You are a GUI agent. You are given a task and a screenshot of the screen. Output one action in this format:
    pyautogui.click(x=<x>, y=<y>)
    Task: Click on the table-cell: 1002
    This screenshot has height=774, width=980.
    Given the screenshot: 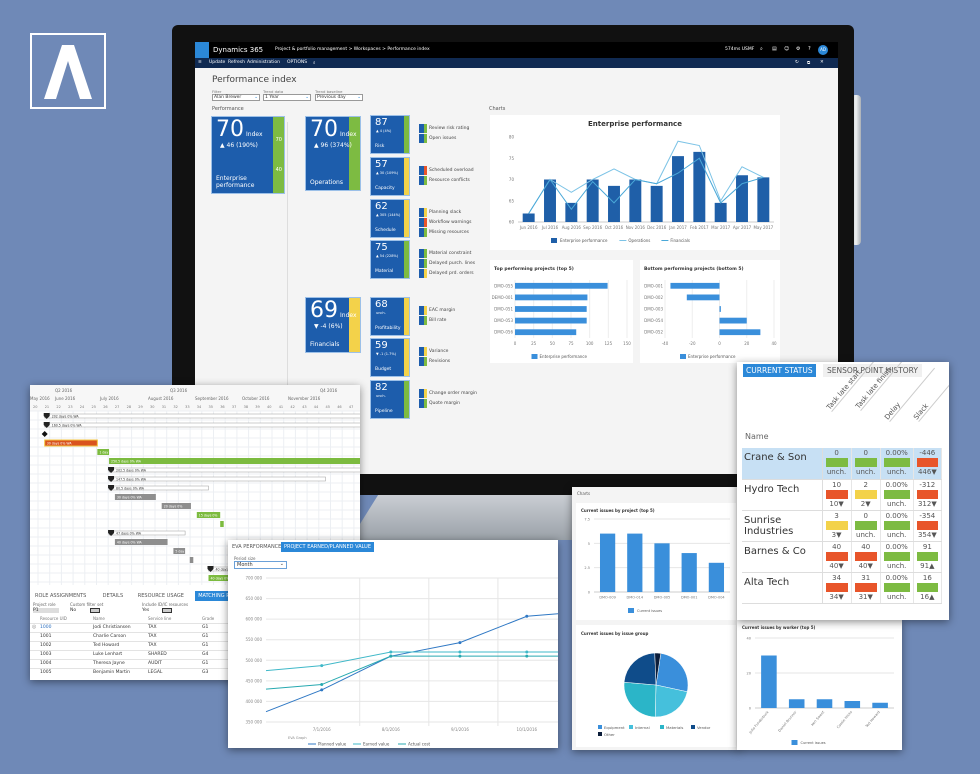 What is the action you would take?
    pyautogui.click(x=45, y=645)
    